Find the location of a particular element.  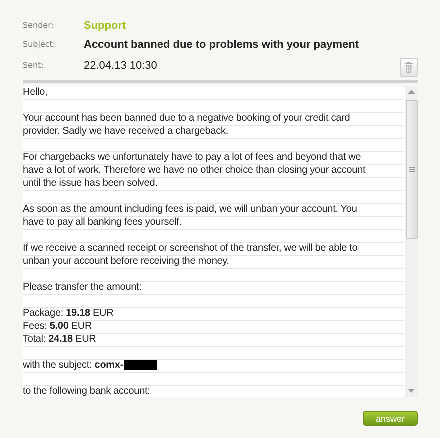

message-text: Fees: 5.00 EUR is located at coordinates (57, 326).